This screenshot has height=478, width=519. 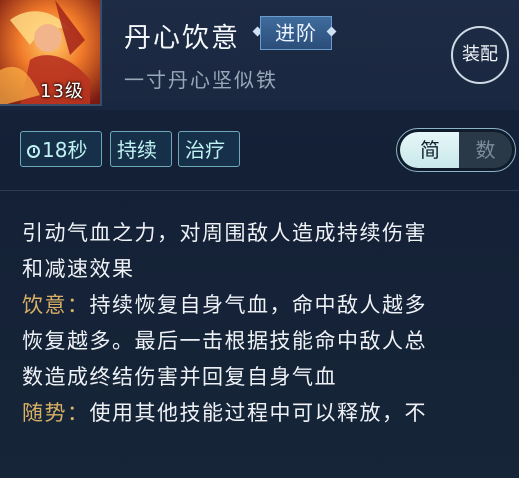 I want to click on cooldown-tag: 18秒, so click(x=61, y=149).